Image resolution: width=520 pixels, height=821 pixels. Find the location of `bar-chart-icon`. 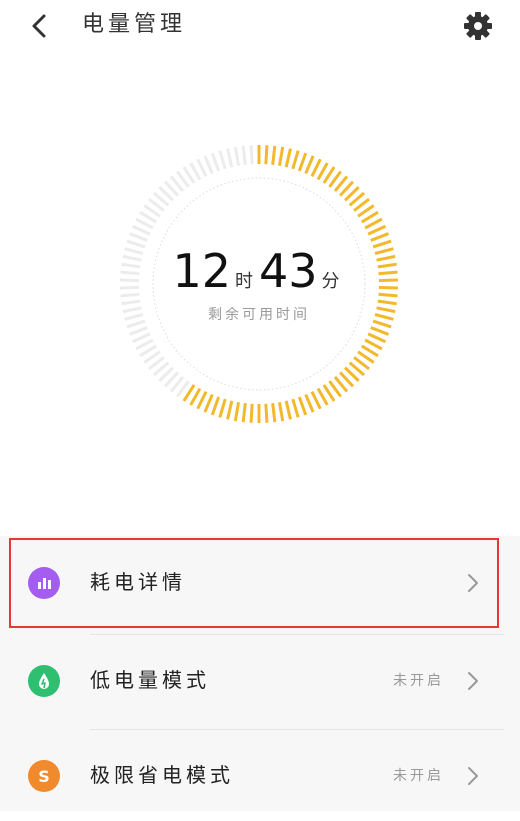

bar-chart-icon is located at coordinates (44, 583).